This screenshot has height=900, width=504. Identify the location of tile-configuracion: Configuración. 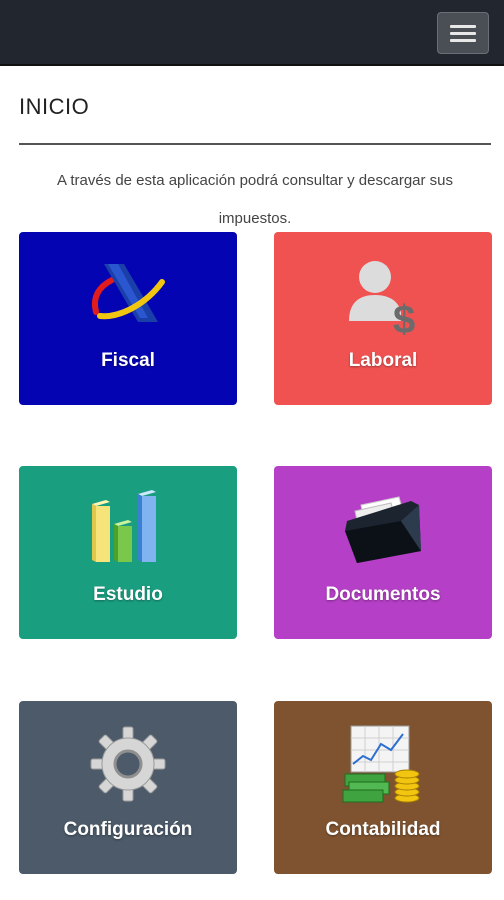
(128, 787).